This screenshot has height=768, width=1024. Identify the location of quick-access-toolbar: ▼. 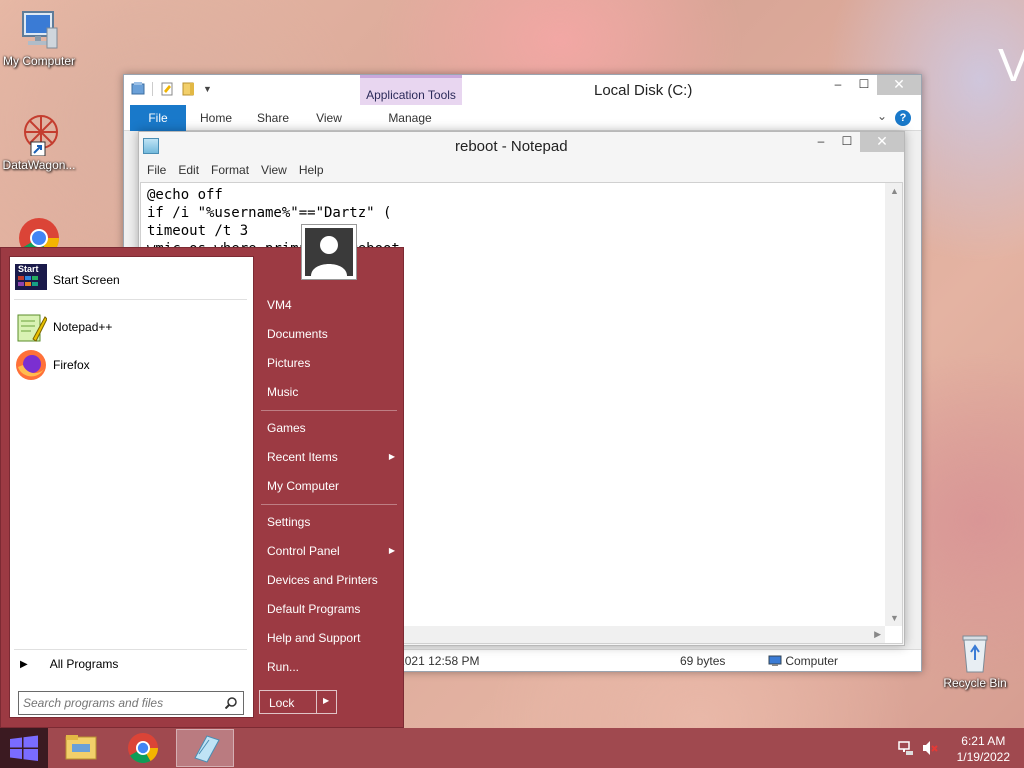
(171, 89).